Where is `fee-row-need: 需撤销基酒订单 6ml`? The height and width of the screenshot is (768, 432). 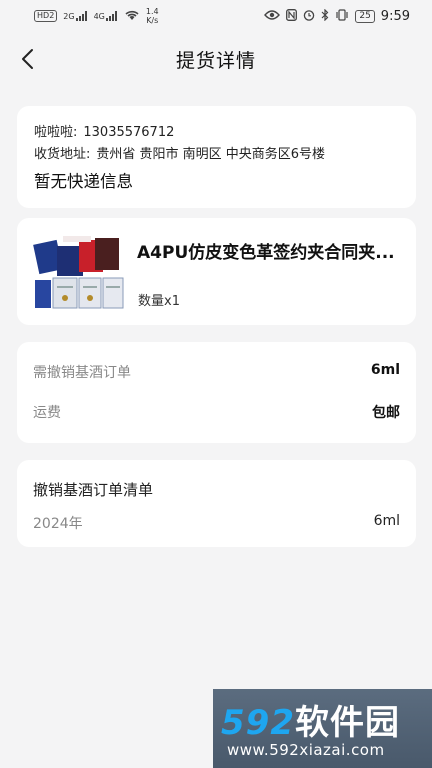
fee-row-need: 需撤销基酒订单 6ml is located at coordinates (216, 372).